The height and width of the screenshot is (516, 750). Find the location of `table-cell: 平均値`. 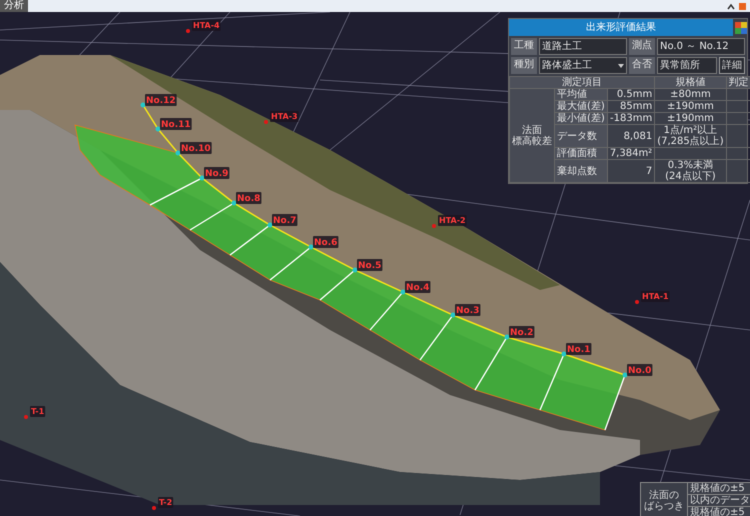

table-cell: 平均値 is located at coordinates (581, 94).